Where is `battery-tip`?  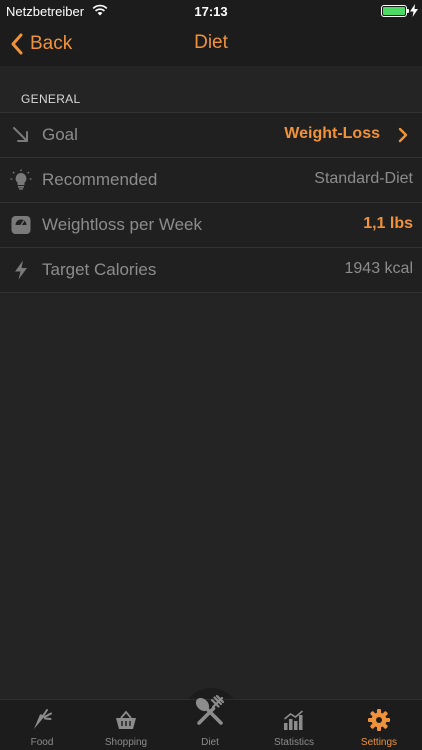
battery-tip is located at coordinates (408, 11).